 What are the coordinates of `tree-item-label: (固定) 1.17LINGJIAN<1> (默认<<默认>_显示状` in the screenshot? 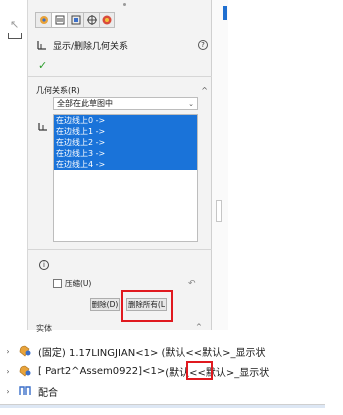 It's located at (152, 353).